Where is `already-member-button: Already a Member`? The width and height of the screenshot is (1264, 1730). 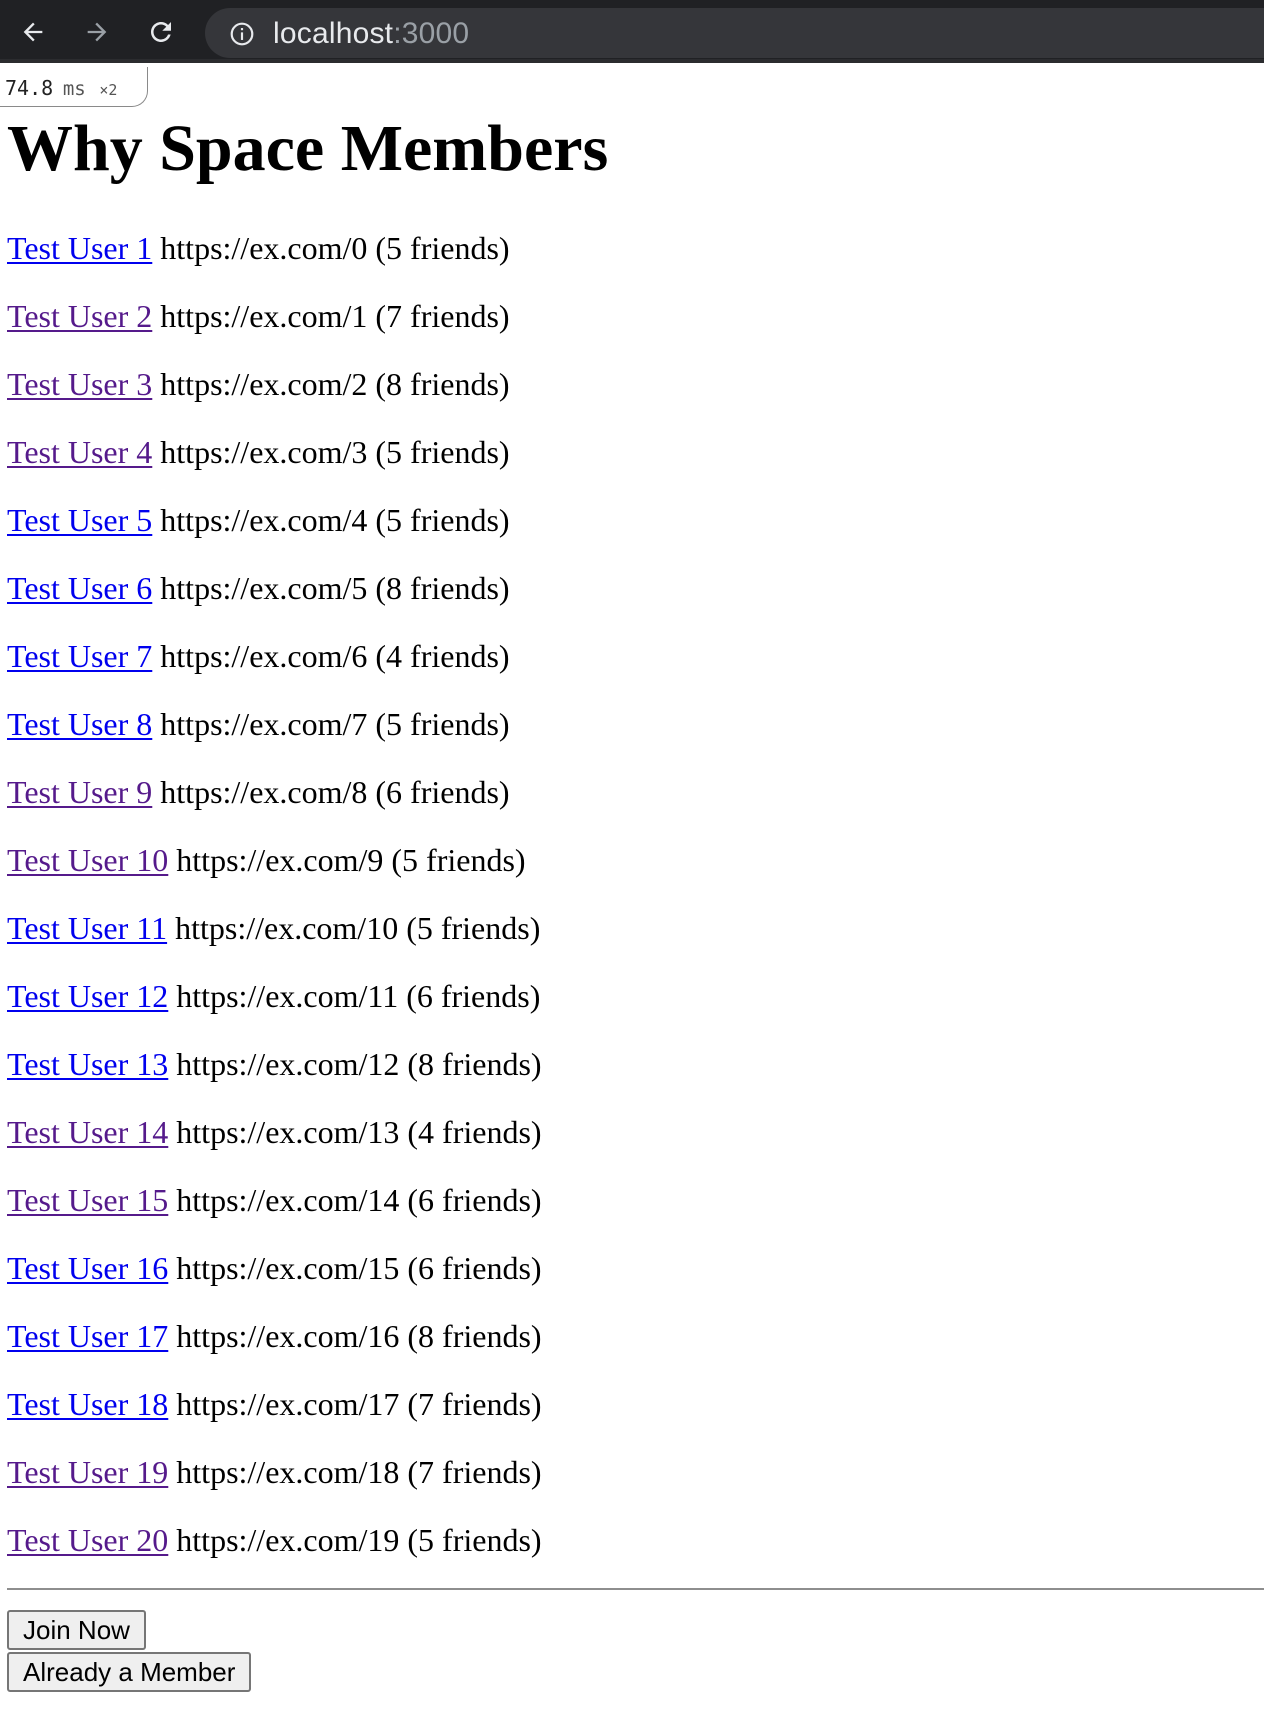 already-member-button: Already a Member is located at coordinates (129, 1672).